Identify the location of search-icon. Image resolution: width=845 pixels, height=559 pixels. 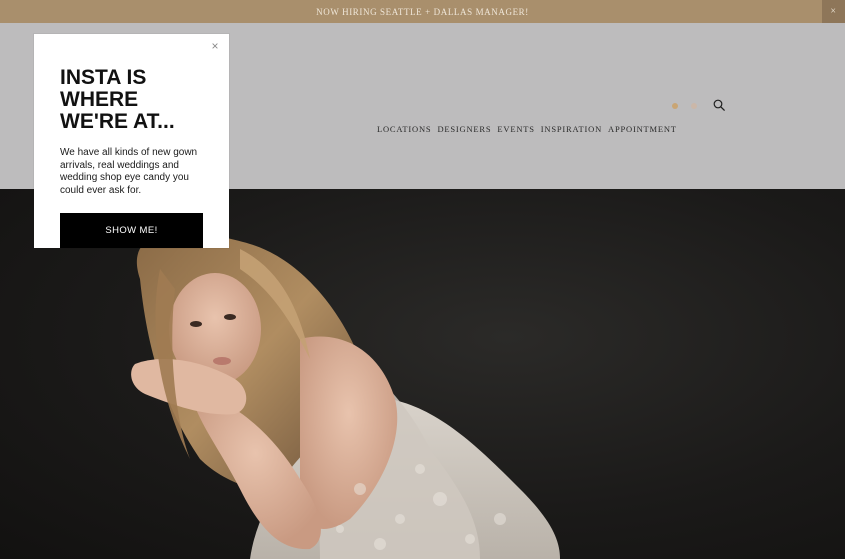
(719, 105).